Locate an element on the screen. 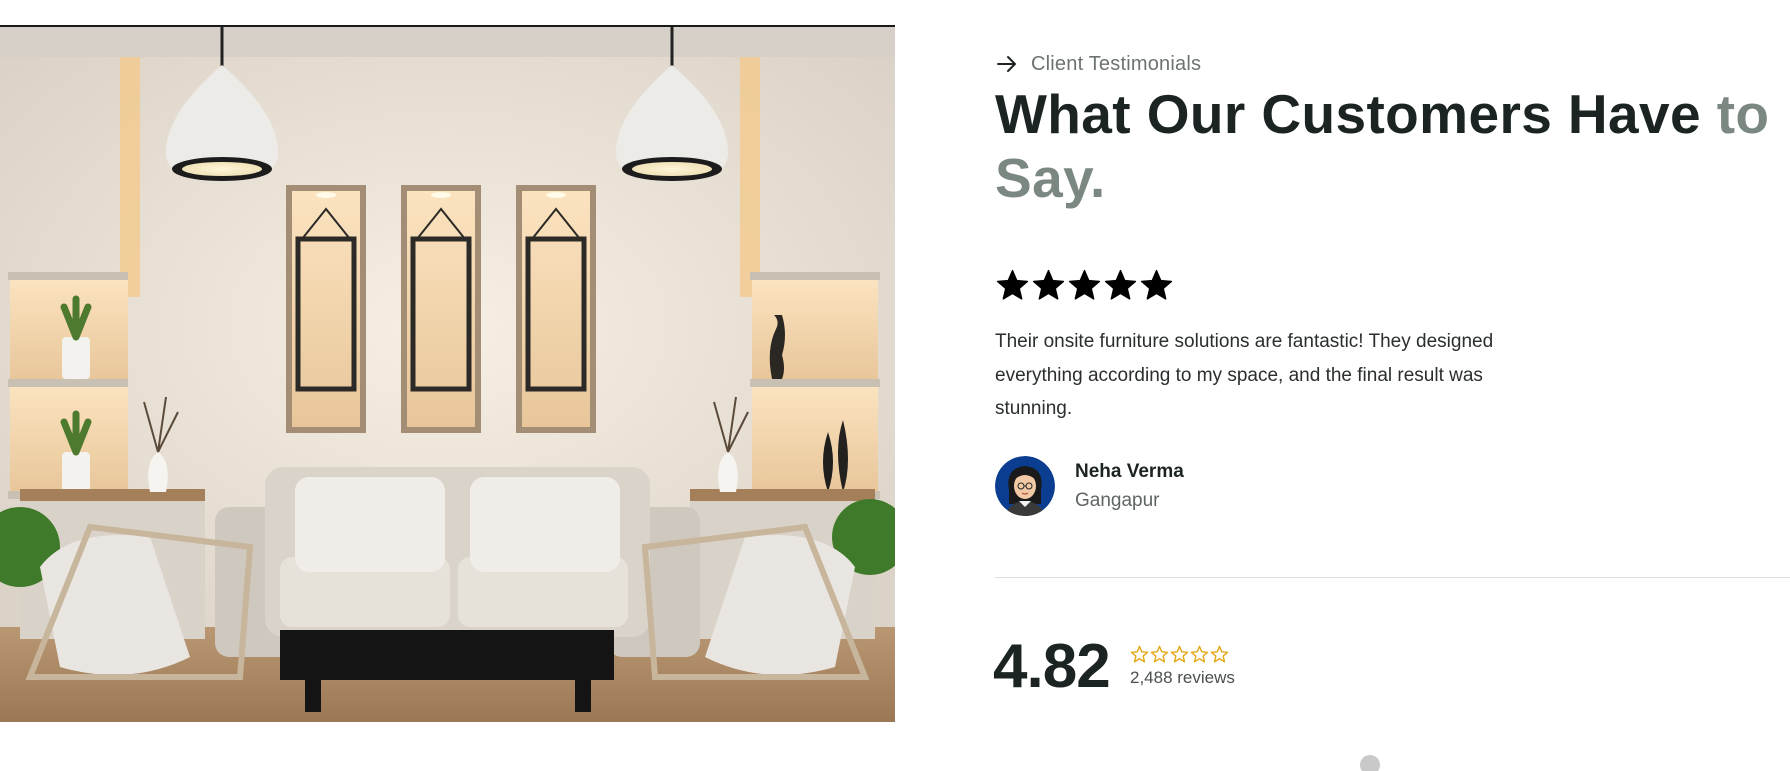  testimonial-author: Neha Verma Gangapur is located at coordinates (1089, 486).